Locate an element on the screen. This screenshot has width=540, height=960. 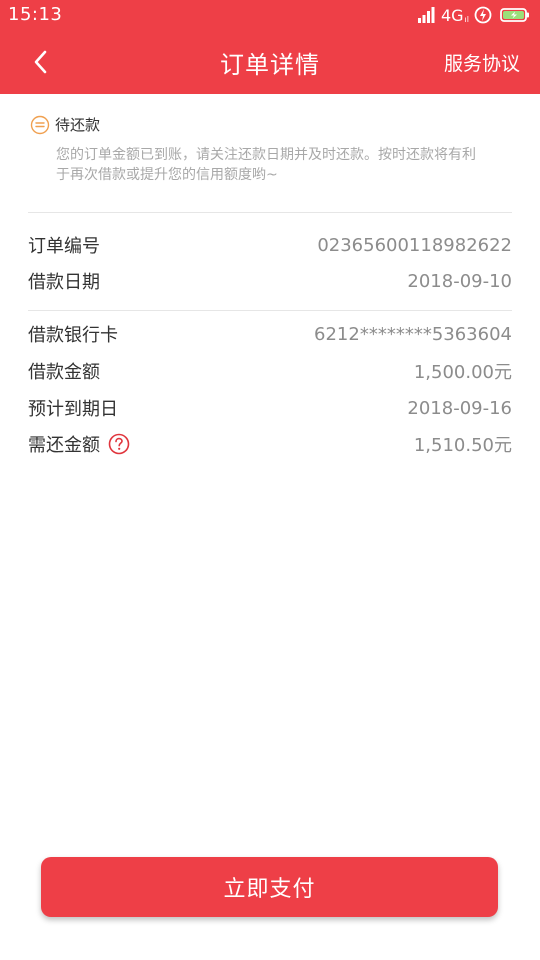
nav-bar: 订单详情 服务协议 is located at coordinates (270, 62).